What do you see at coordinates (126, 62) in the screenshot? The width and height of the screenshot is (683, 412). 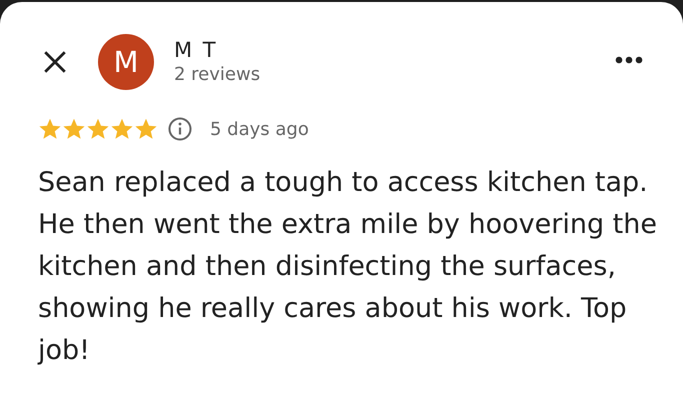 I see `avatar: M` at bounding box center [126, 62].